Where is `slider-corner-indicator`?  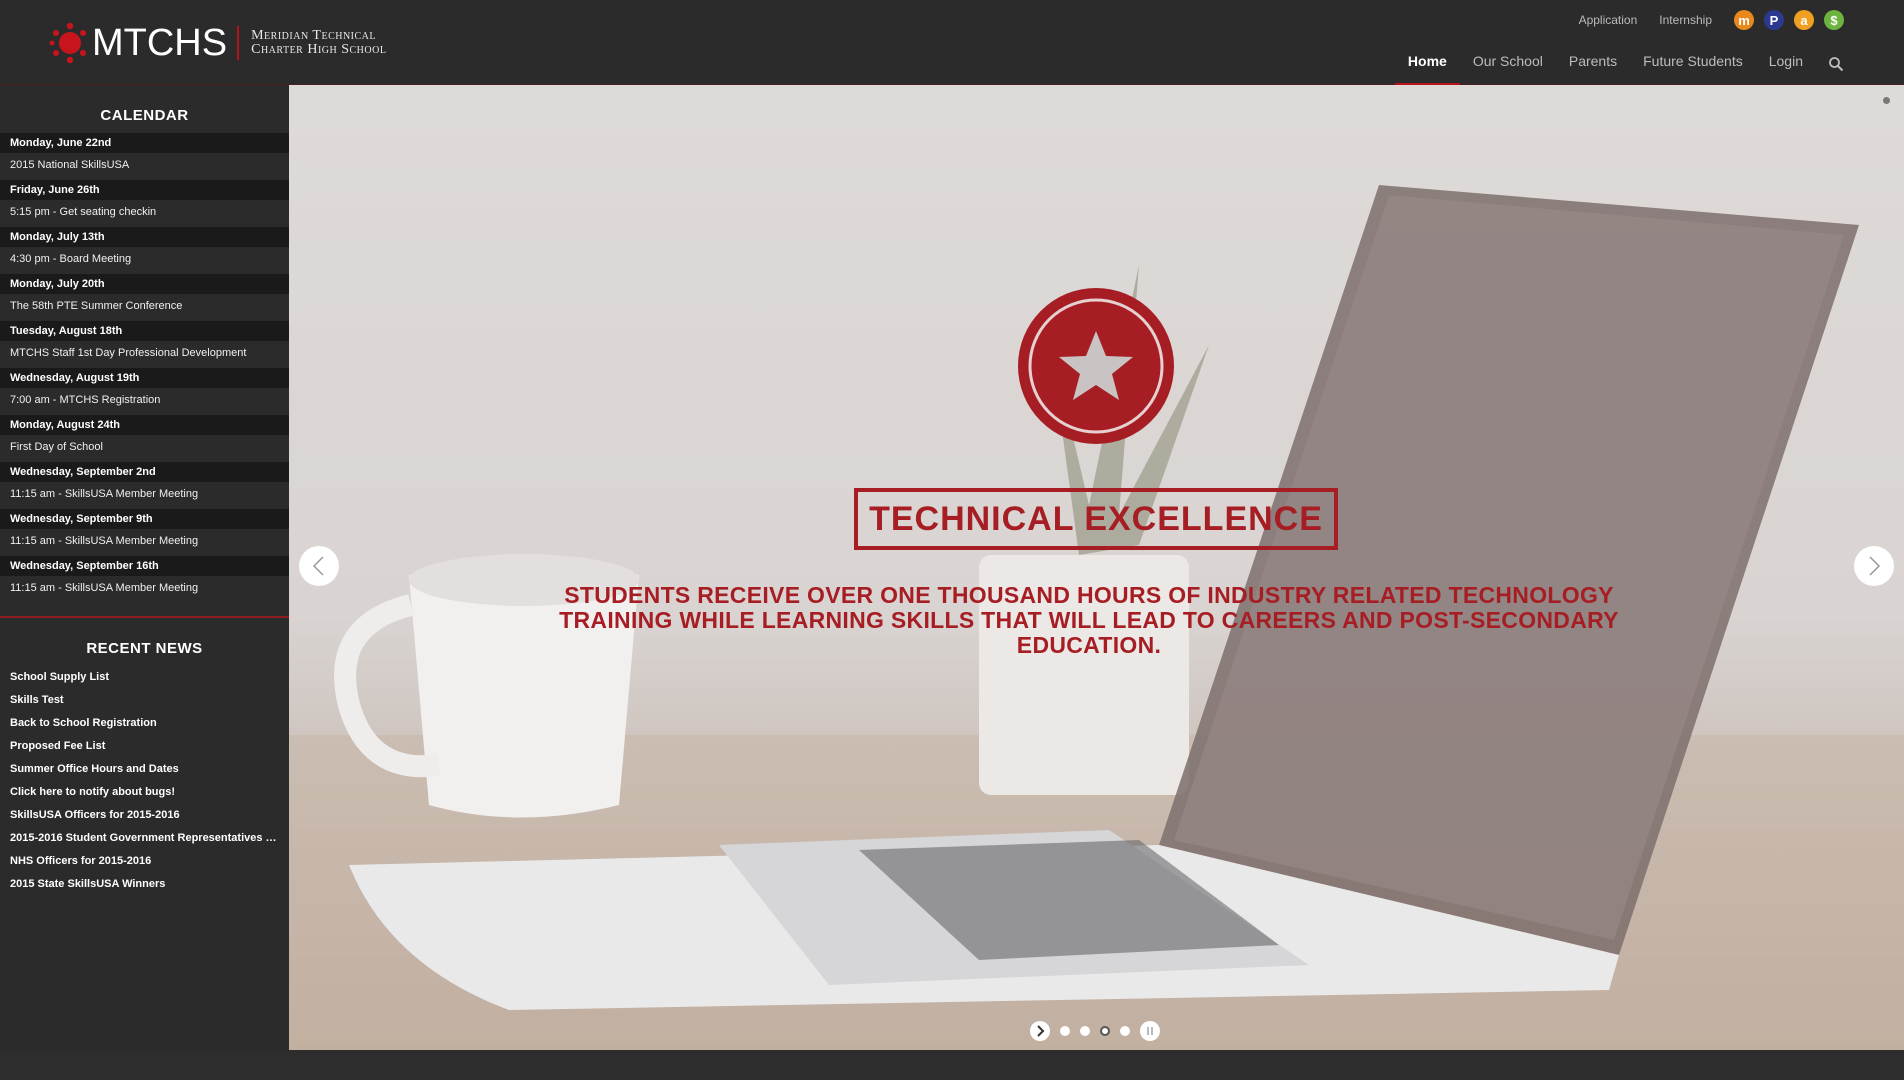 slider-corner-indicator is located at coordinates (1886, 100).